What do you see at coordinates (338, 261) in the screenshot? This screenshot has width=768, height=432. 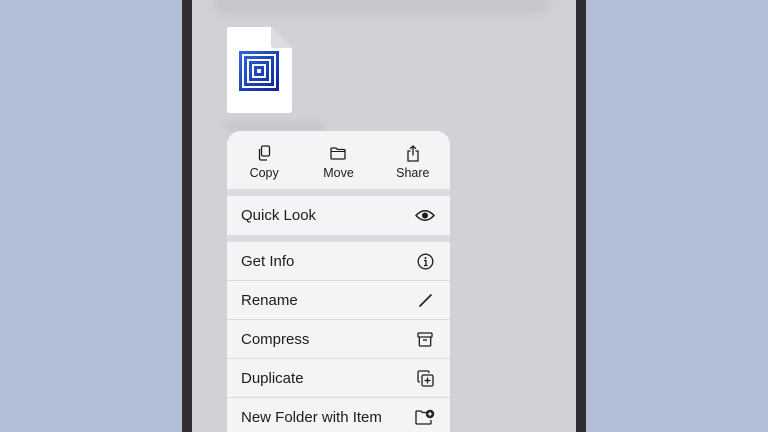 I see `get-info-item: Get Info` at bounding box center [338, 261].